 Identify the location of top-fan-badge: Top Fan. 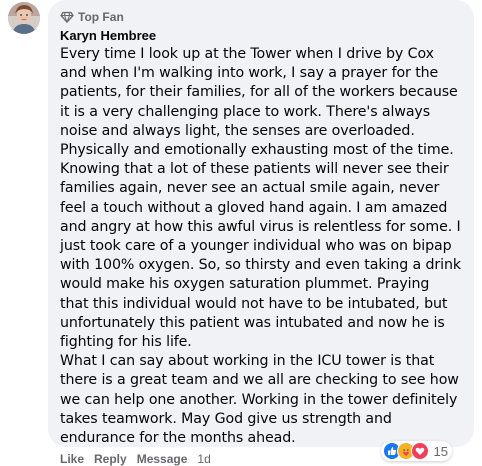
(261, 16).